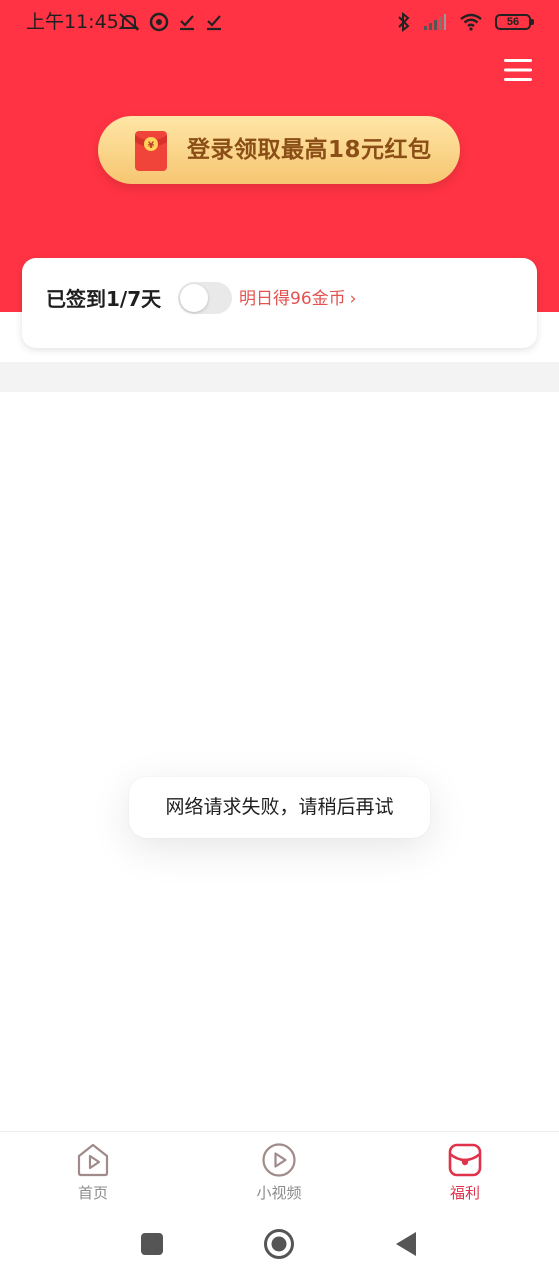  I want to click on gift-bag-icon, so click(465, 1160).